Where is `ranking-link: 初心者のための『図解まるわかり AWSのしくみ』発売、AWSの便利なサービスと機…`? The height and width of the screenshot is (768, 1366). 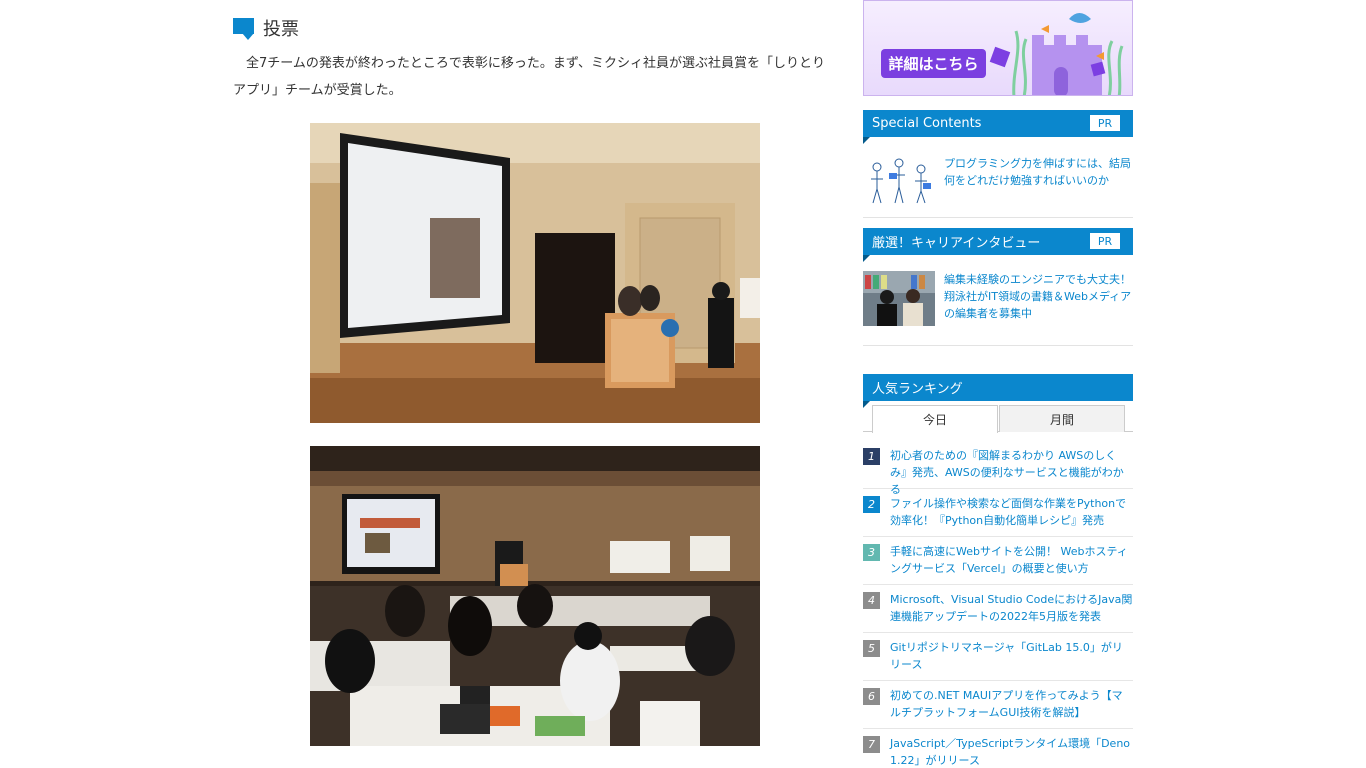 ranking-link: 初心者のための『図解まるわかり AWSのしくみ』発売、AWSの便利なサービスと機… is located at coordinates (1011, 471).